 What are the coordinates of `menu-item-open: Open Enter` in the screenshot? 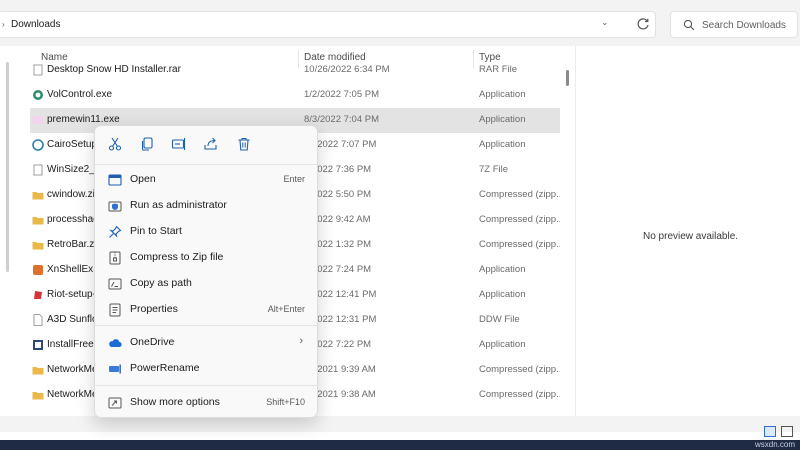 It's located at (206, 179).